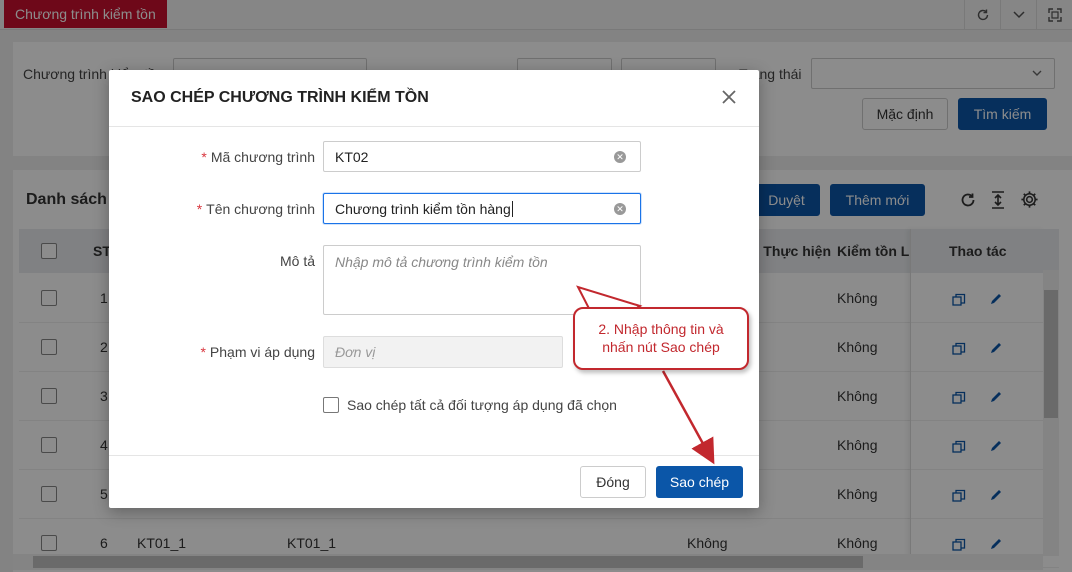  What do you see at coordinates (482, 280) in the screenshot?
I see `description-textarea: Nhập mô tả chương trình kiểm tồn` at bounding box center [482, 280].